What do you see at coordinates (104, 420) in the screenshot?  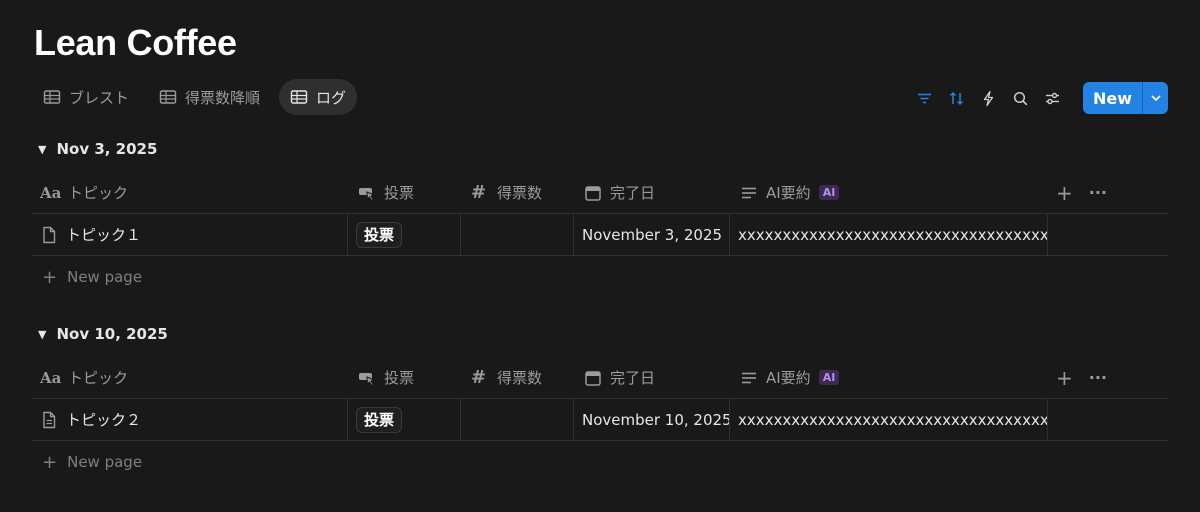 I see `topic-title: トピック２` at bounding box center [104, 420].